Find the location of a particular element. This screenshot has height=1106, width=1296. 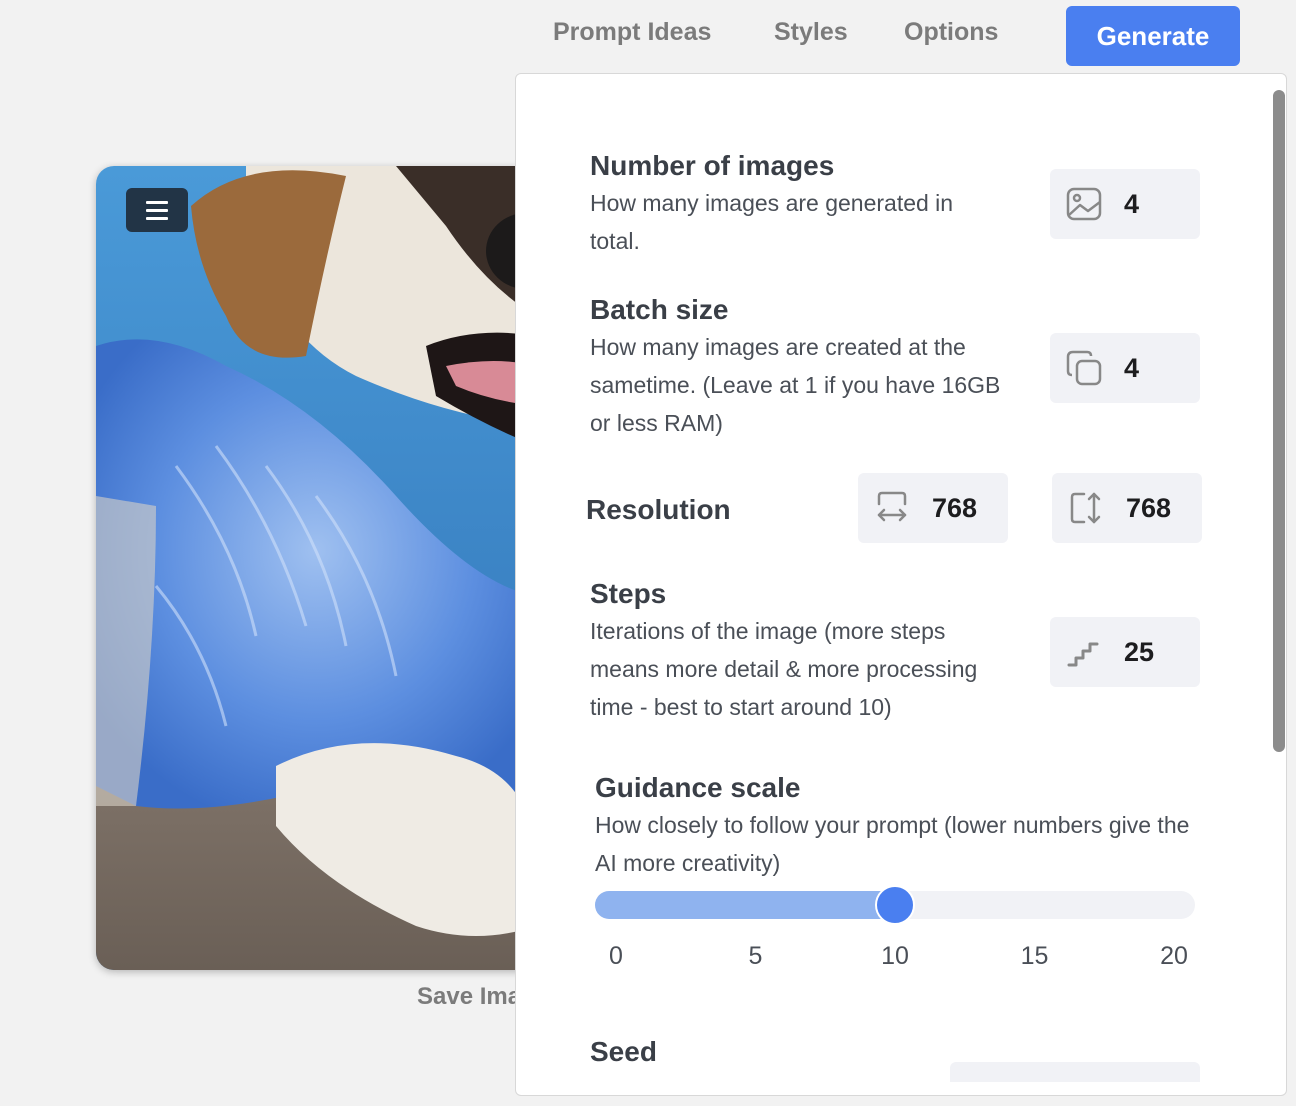

nav-styles: Styles is located at coordinates (811, 32).